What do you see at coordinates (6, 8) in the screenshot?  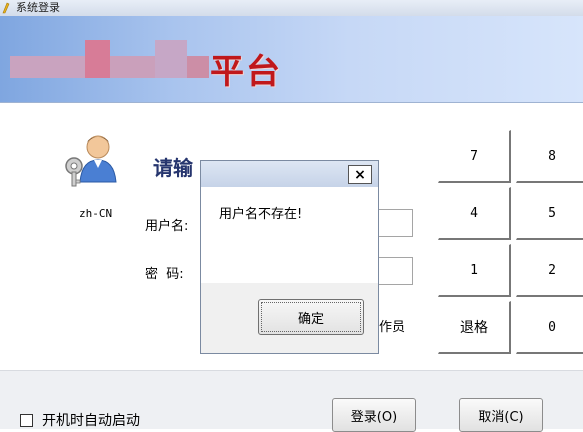 I see `key-icon` at bounding box center [6, 8].